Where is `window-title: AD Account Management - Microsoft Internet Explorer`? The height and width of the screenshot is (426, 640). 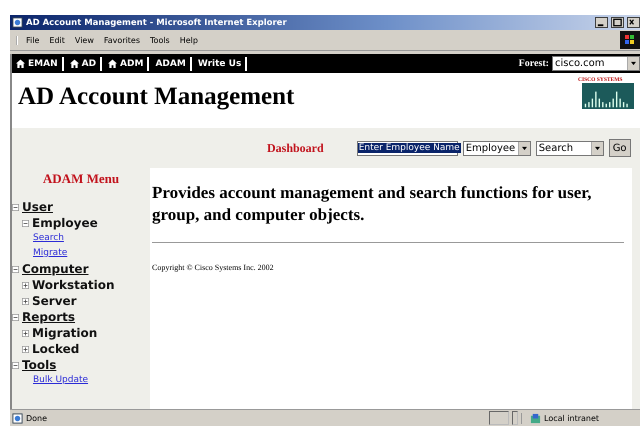
window-title: AD Account Management - Microsoft Internet Explorer is located at coordinates (156, 23).